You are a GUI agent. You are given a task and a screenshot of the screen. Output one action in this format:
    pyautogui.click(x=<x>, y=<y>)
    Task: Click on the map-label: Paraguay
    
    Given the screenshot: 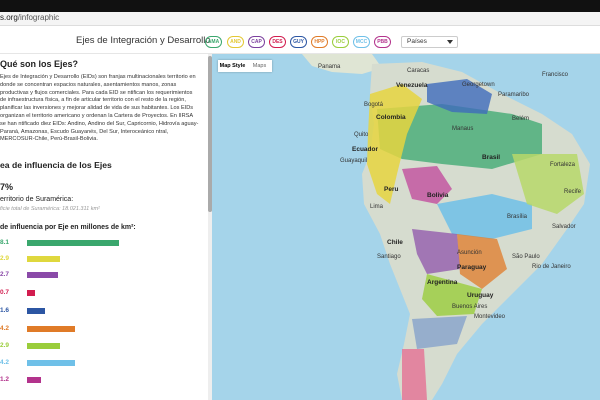 What is the action you would take?
    pyautogui.click(x=472, y=267)
    